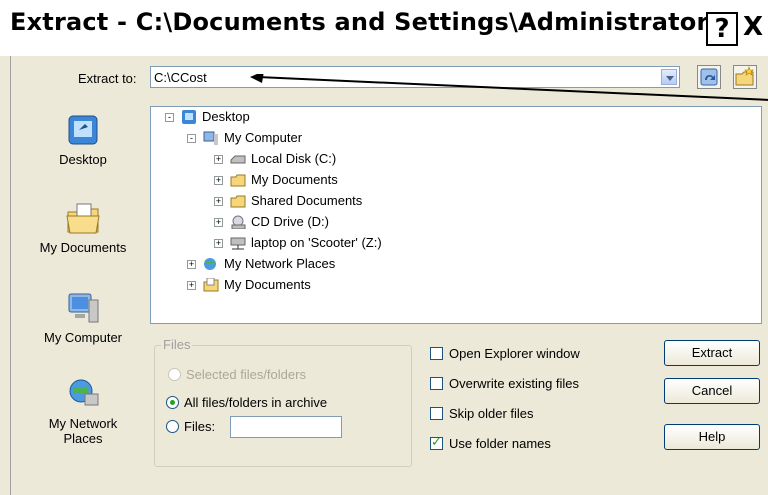 This screenshot has width=768, height=495. I want to click on tree-item-my-computer: My Computer, so click(263, 138).